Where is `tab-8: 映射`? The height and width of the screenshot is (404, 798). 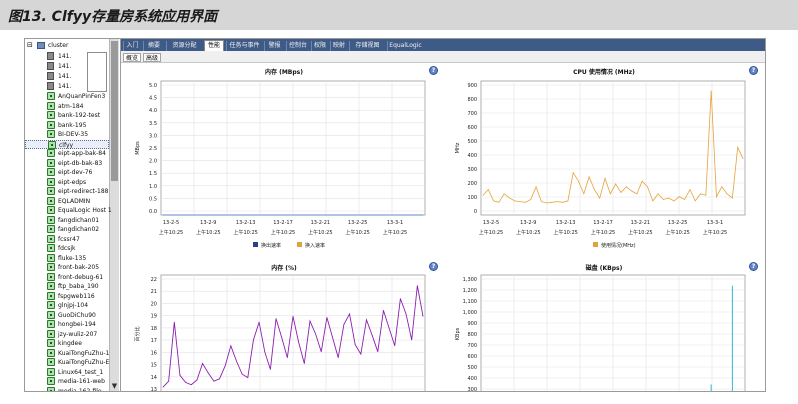
tab-8: 映射 is located at coordinates (338, 46).